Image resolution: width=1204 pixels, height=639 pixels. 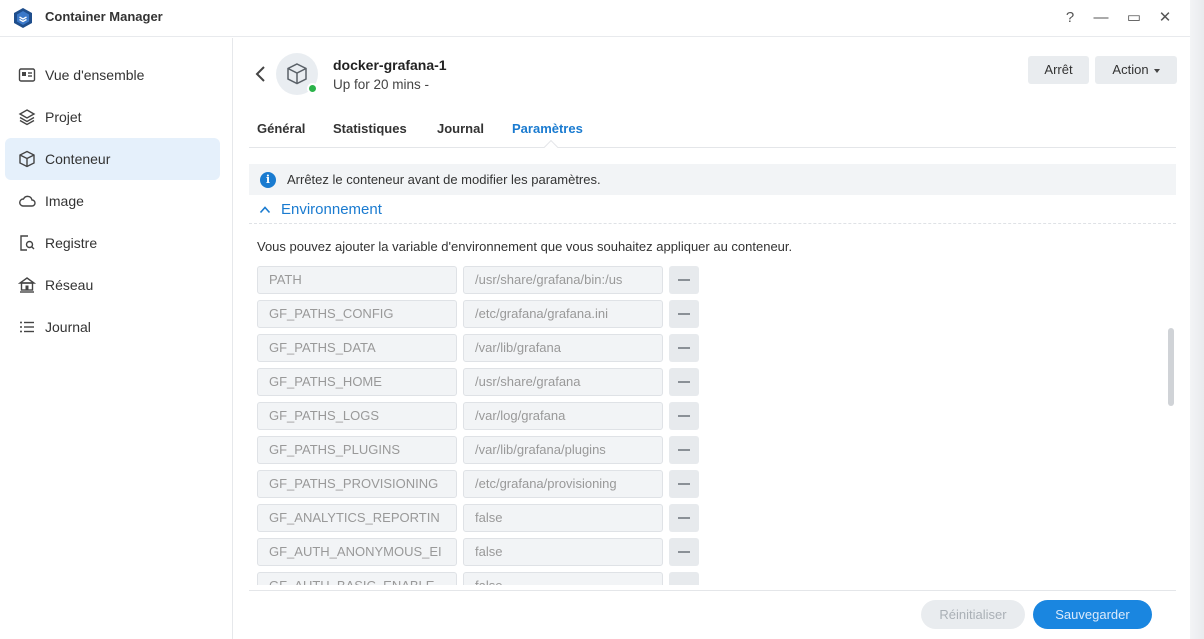 I want to click on sidebar-item-log: Journal, so click(x=112, y=327).